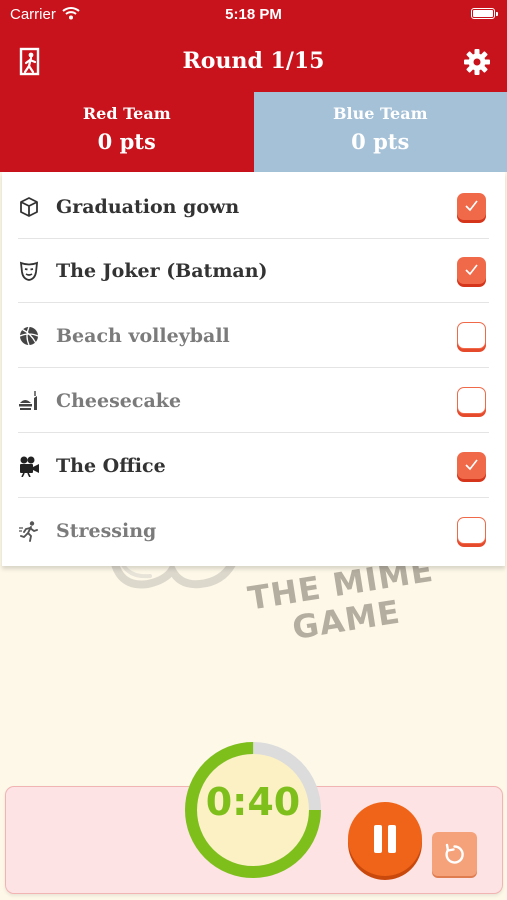 Image resolution: width=507 pixels, height=900 pixels. Describe the element at coordinates (385, 839) in the screenshot. I see `pause-button` at that location.